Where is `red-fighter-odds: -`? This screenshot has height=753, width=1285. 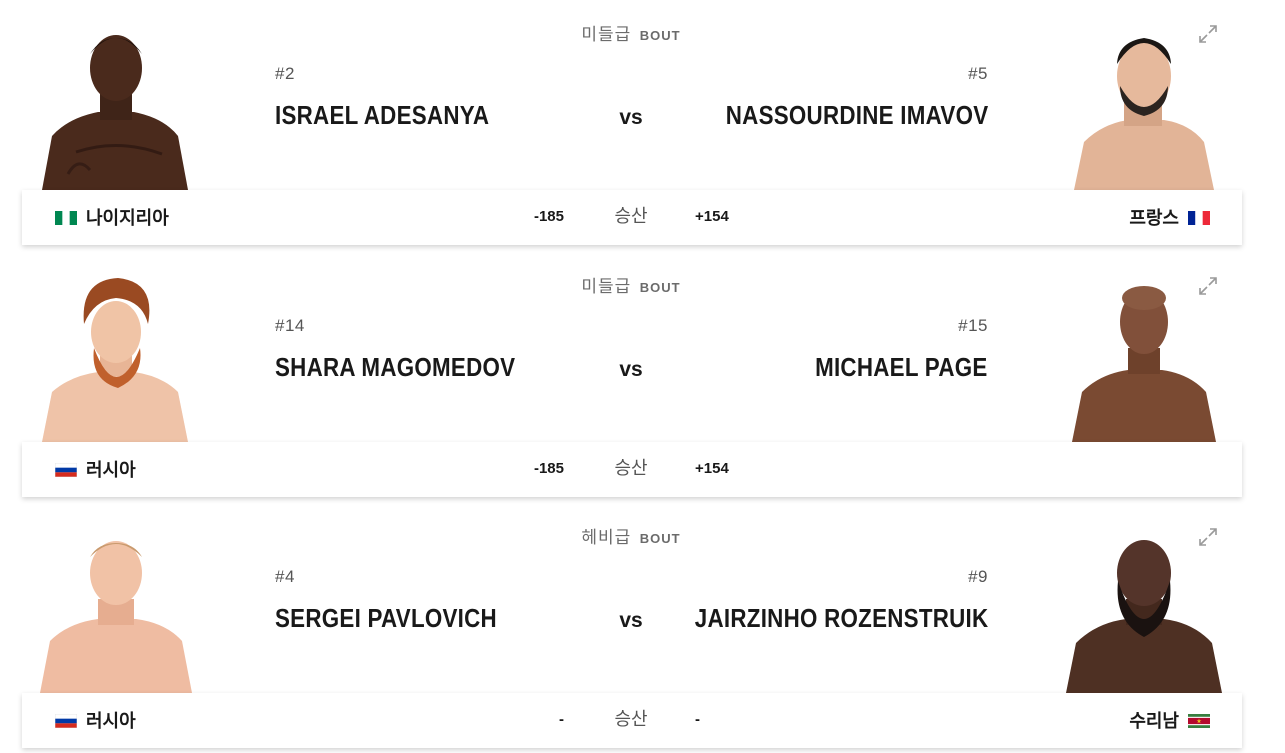
red-fighter-odds: - is located at coordinates (561, 719).